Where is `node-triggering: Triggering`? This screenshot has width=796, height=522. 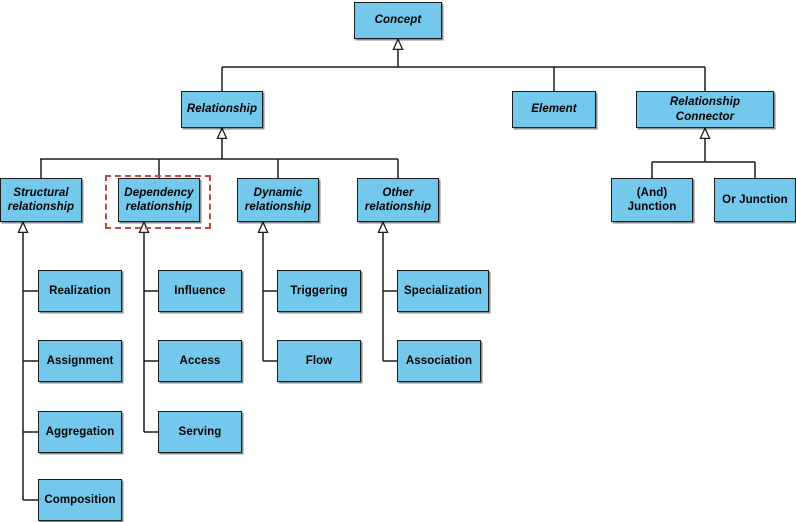 node-triggering: Triggering is located at coordinates (319, 291).